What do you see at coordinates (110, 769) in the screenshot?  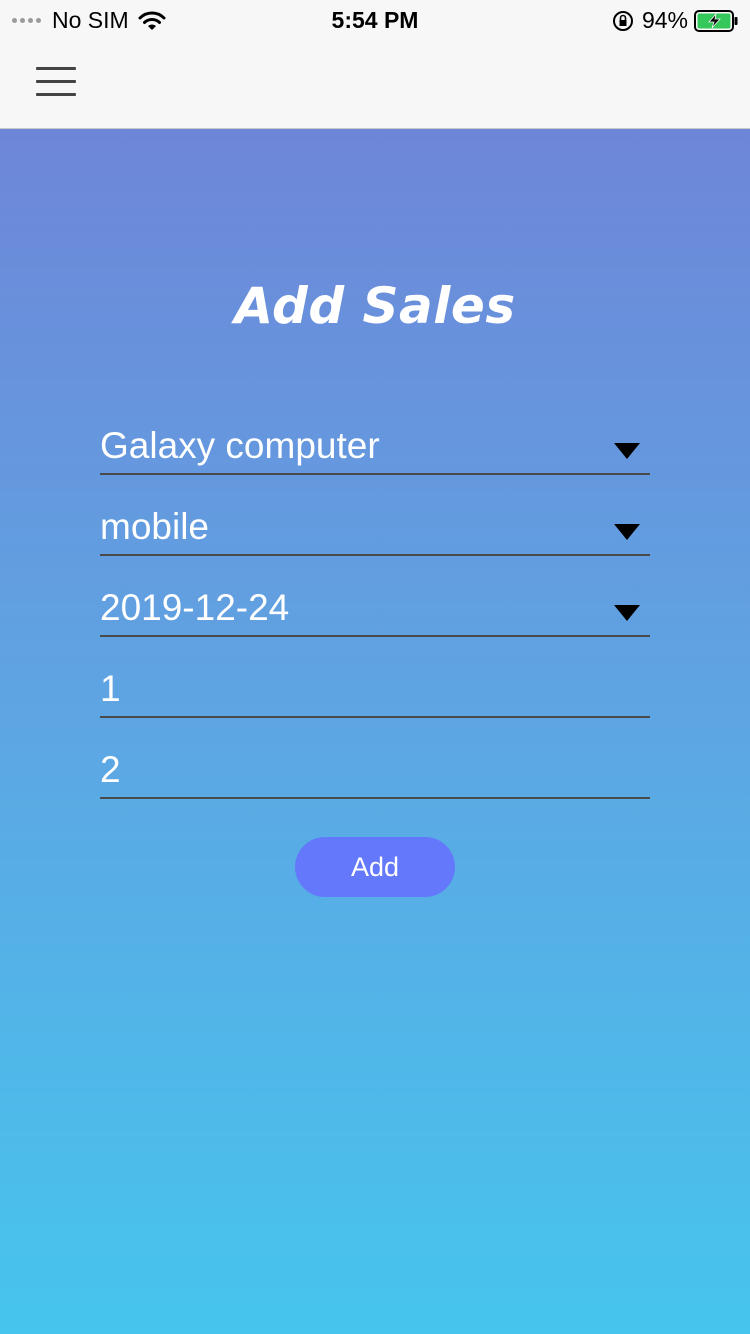 I see `price-input-value: 2` at bounding box center [110, 769].